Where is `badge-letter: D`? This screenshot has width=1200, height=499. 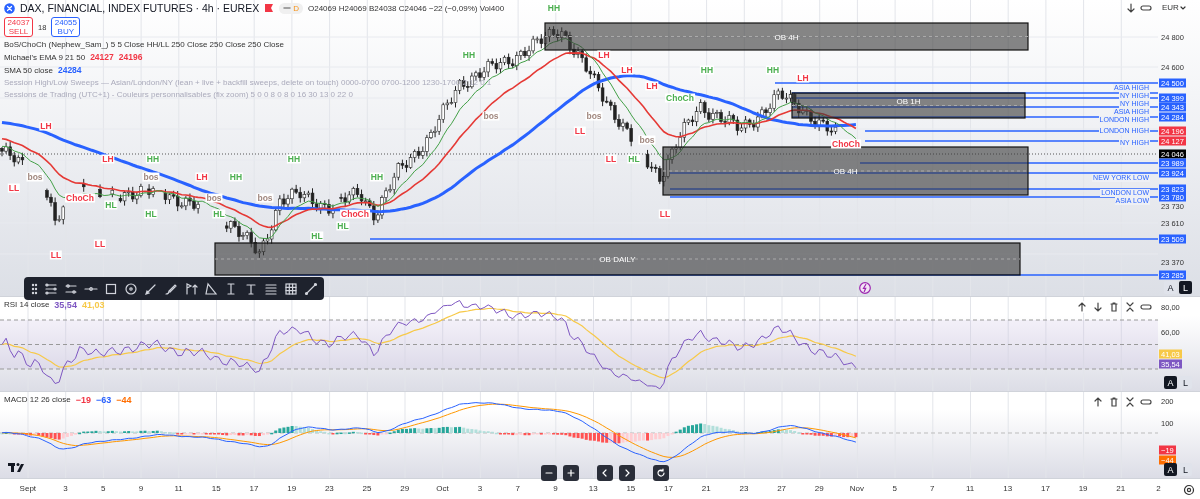 badge-letter: D is located at coordinates (296, 8).